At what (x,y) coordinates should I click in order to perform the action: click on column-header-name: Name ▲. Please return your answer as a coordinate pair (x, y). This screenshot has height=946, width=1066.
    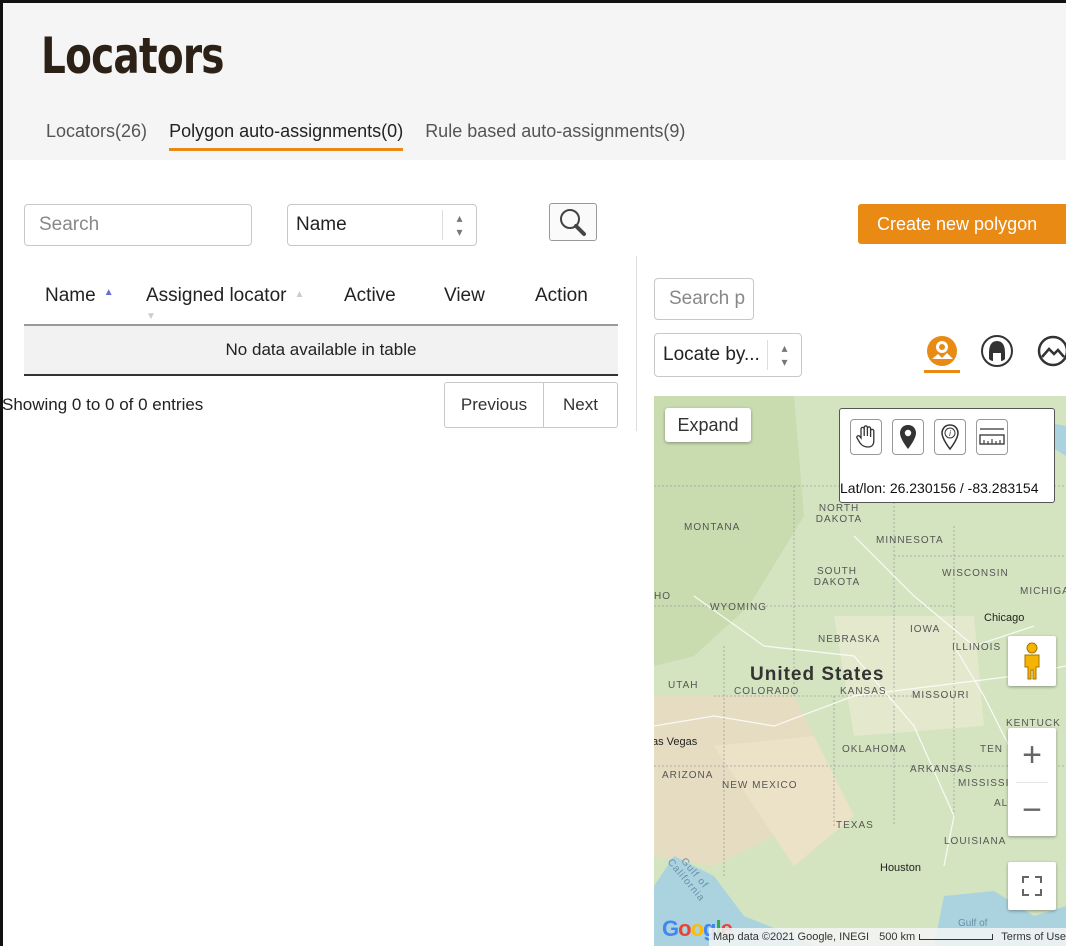
    Looking at the image, I should click on (79, 296).